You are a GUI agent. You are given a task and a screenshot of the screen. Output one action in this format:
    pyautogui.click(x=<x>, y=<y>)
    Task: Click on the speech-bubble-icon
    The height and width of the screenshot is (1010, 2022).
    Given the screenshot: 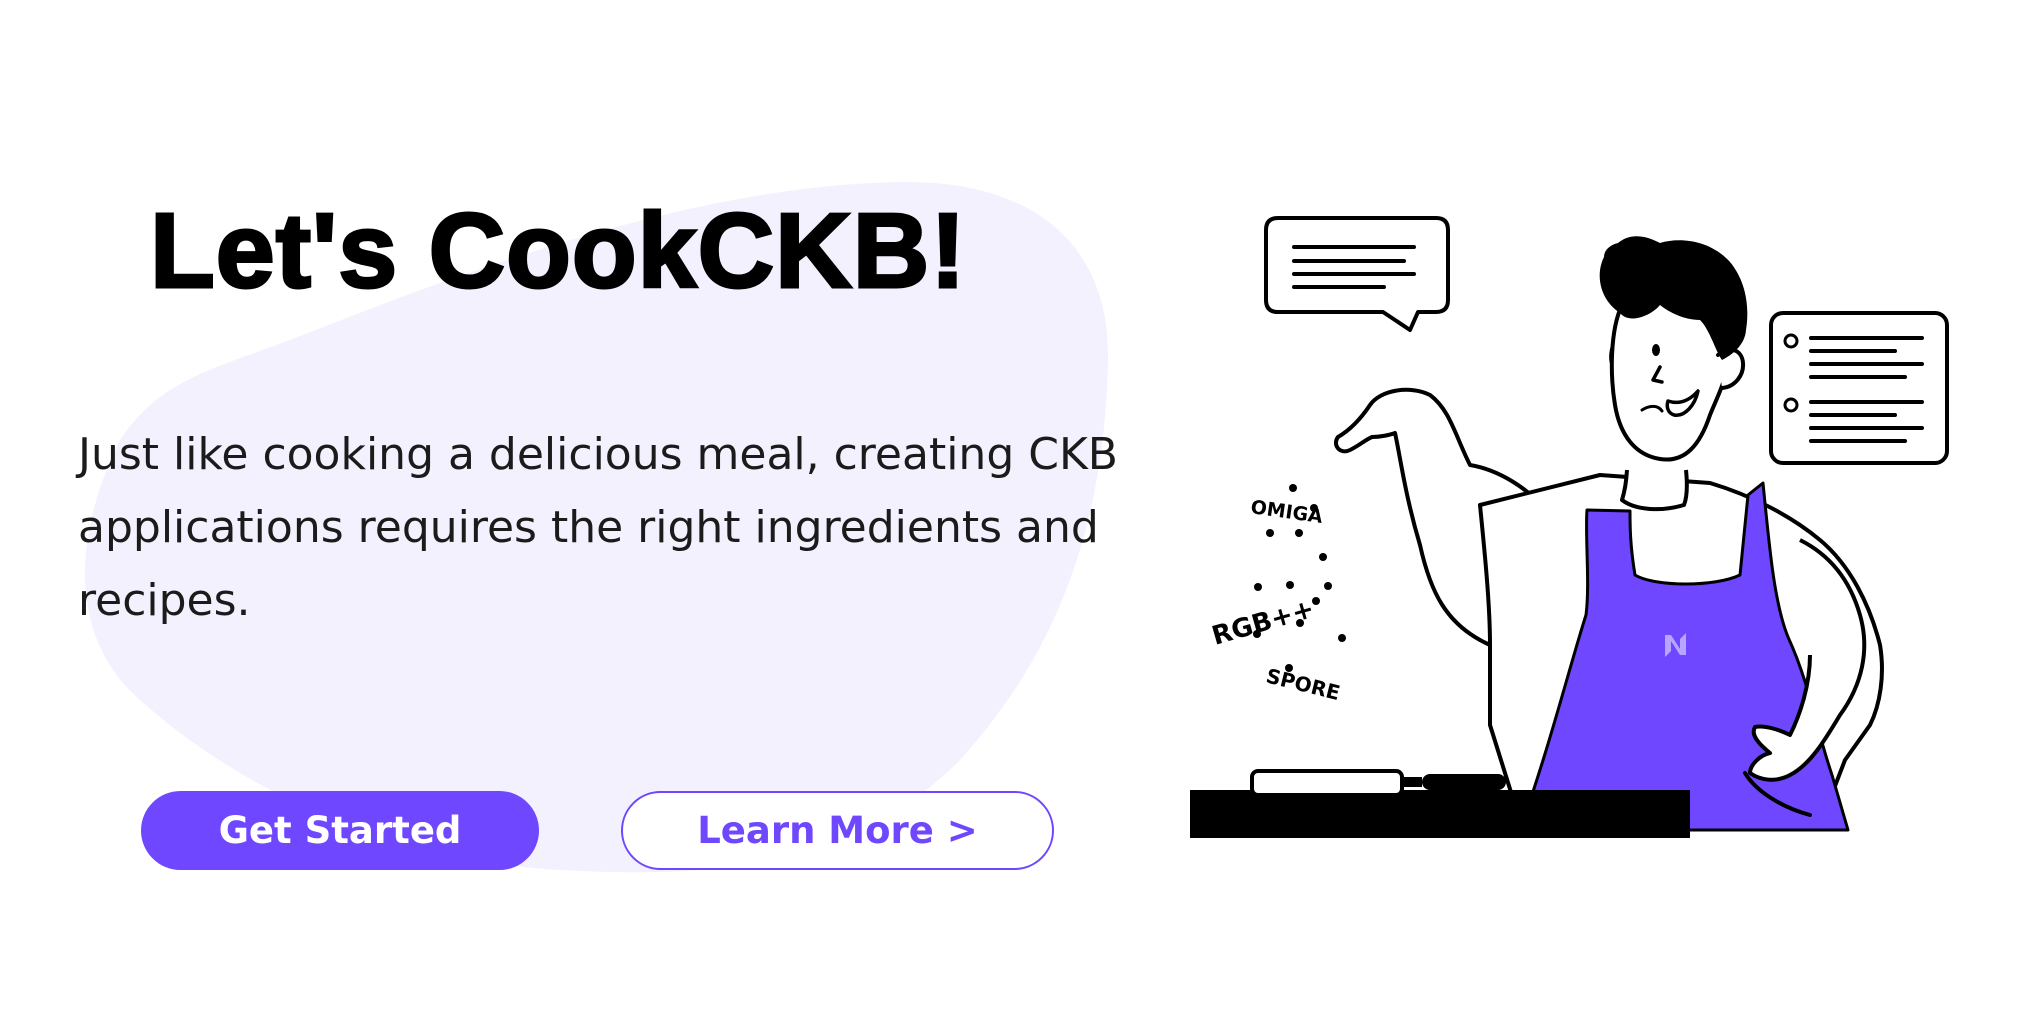 What is the action you would take?
    pyautogui.click(x=1357, y=274)
    